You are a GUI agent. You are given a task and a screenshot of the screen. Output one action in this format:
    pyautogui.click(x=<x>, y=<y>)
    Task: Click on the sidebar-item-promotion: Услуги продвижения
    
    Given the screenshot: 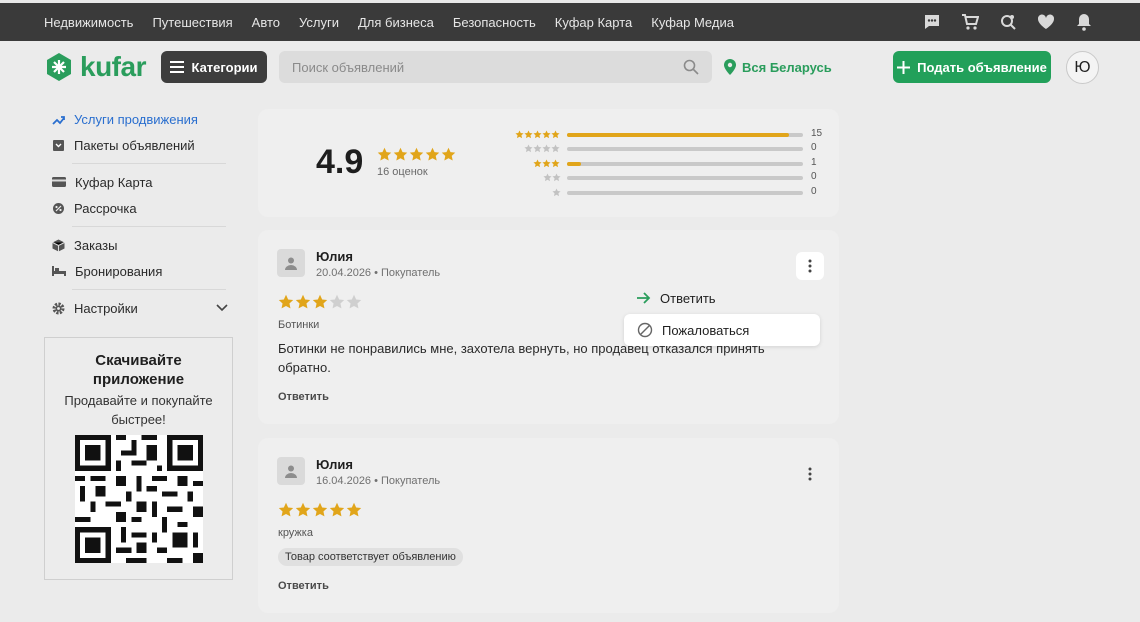 What is the action you would take?
    pyautogui.click(x=139, y=119)
    